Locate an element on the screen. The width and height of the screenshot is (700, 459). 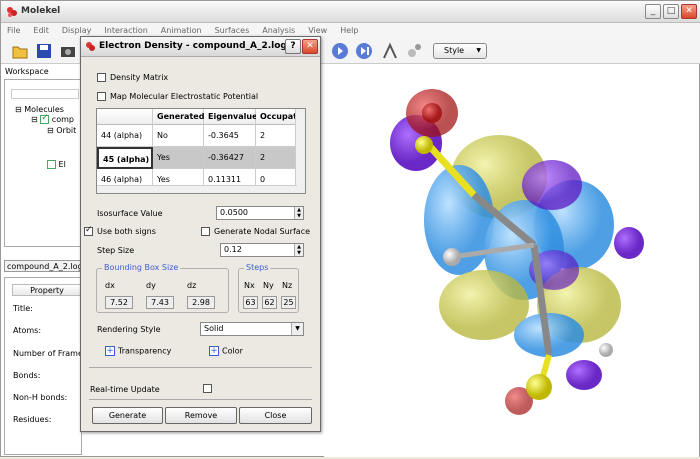
tree-item-molecules: ⊟ Molecules is located at coordinates (39, 109).